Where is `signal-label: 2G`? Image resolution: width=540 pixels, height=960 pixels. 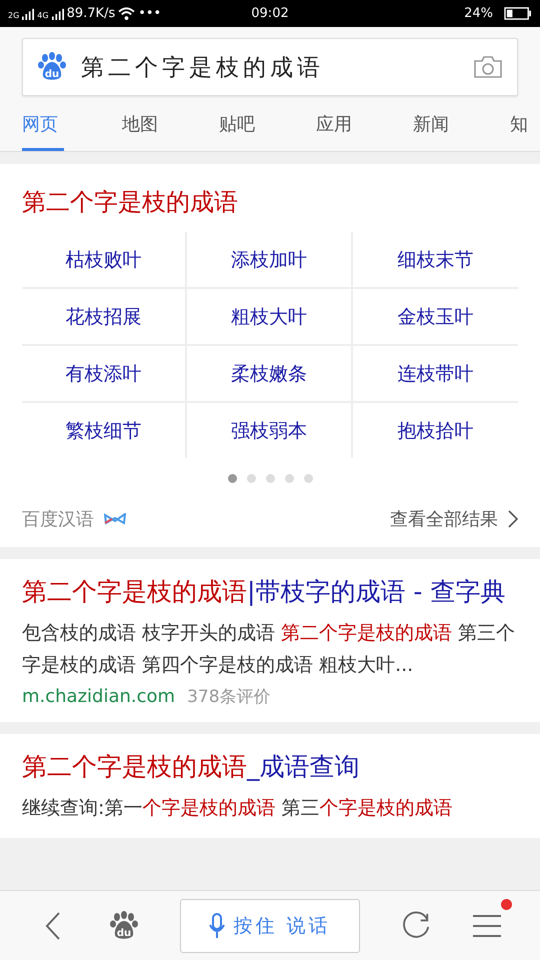 signal-label: 2G is located at coordinates (14, 15).